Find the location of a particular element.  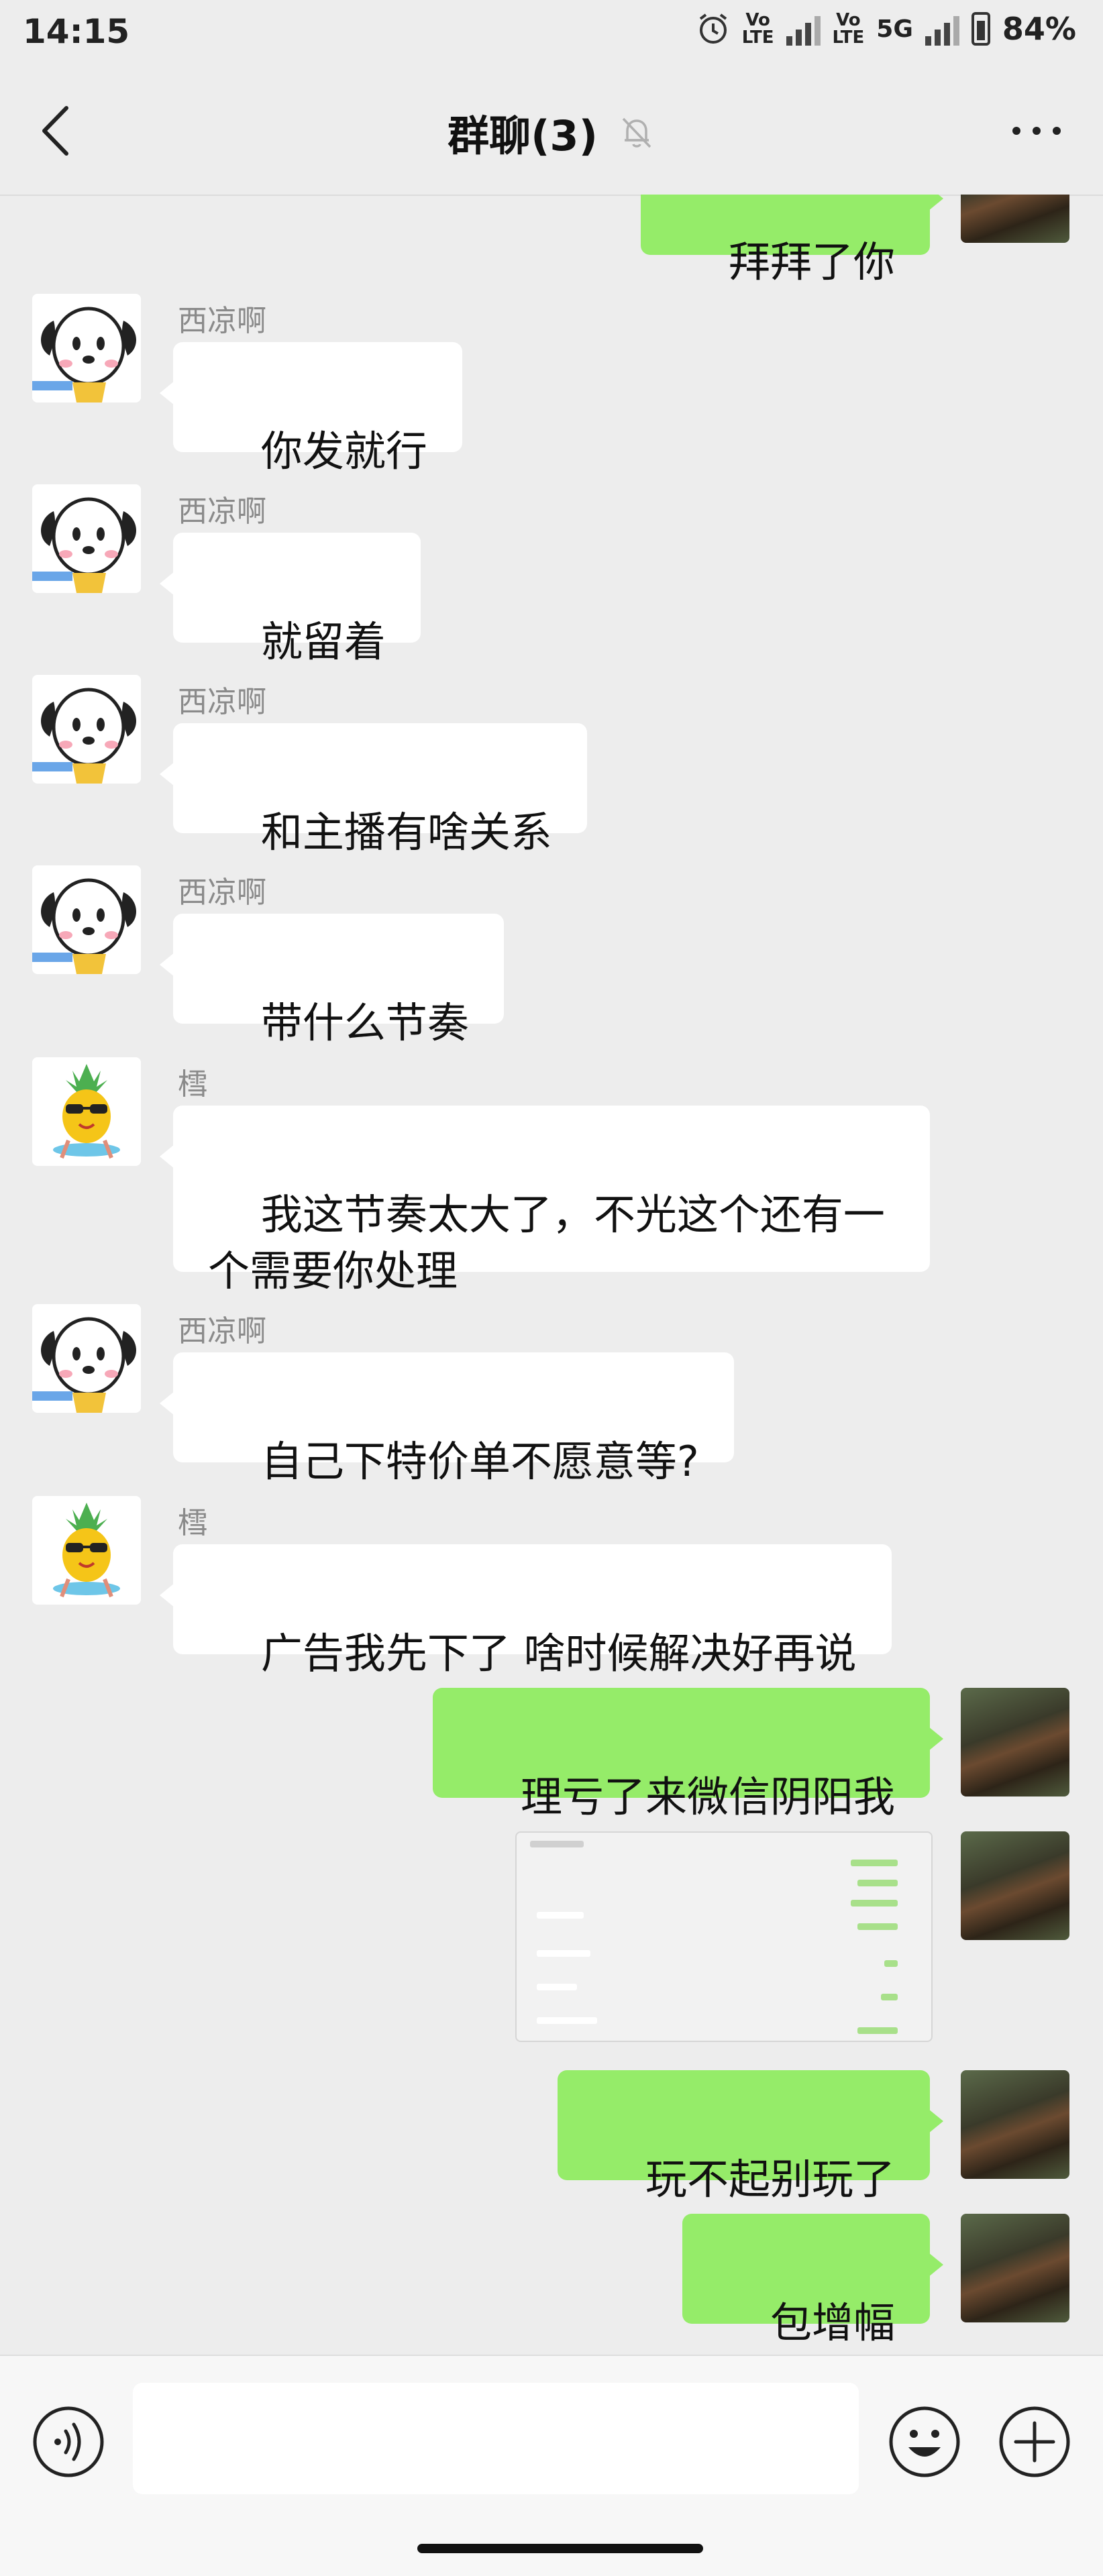

message-text: 玩不起别玩了 is located at coordinates (770, 2179).